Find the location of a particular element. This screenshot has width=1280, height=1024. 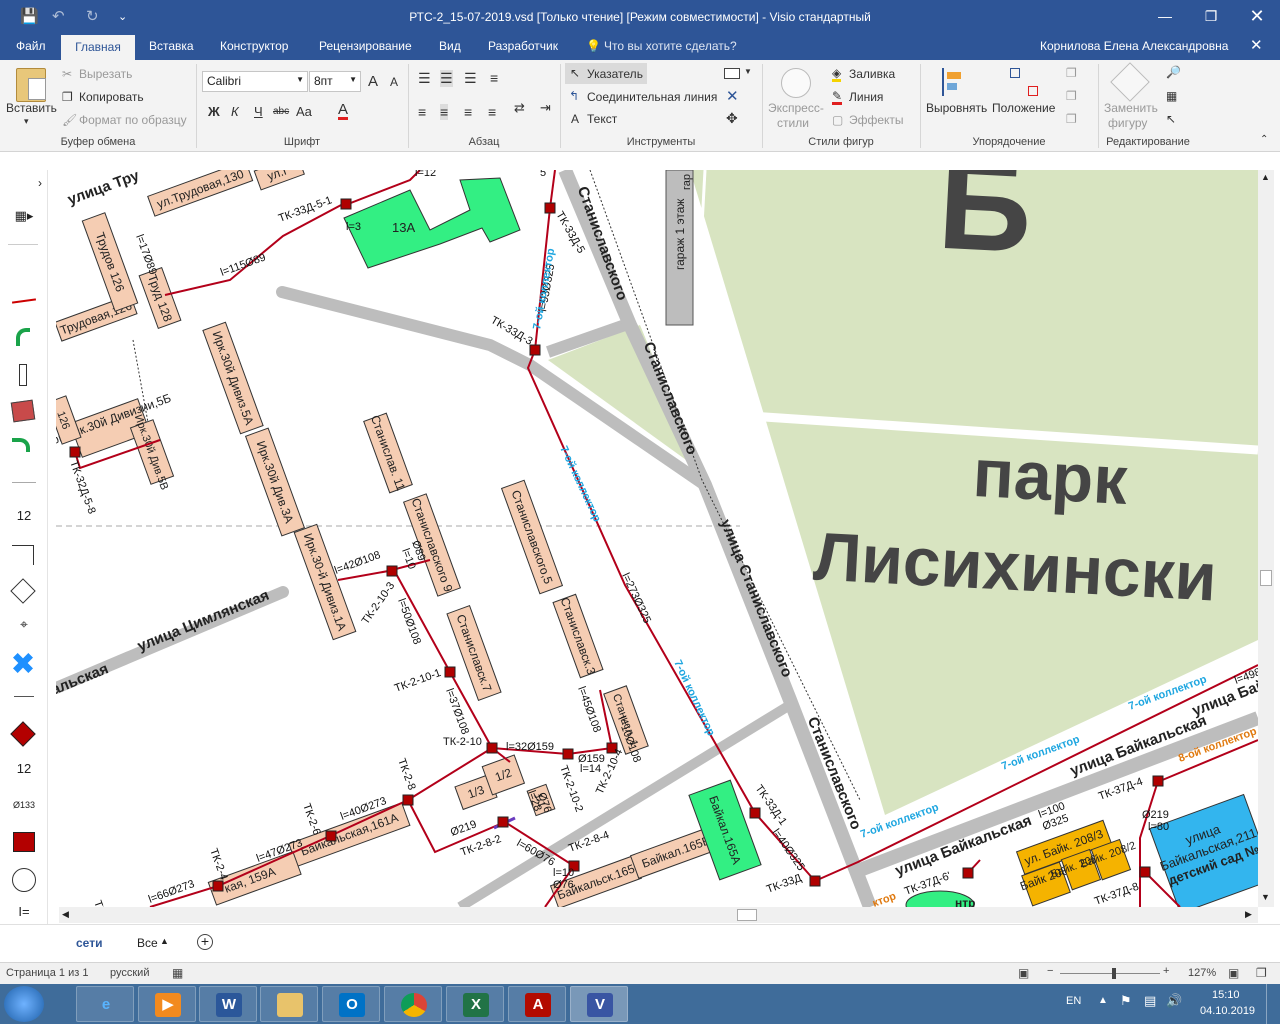

network-icon: ▤ is located at coordinates (1150, 1001).